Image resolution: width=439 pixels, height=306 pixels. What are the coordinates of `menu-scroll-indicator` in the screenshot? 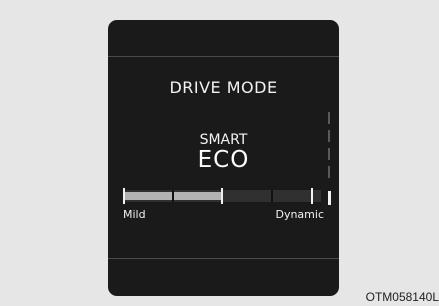 It's located at (329, 158).